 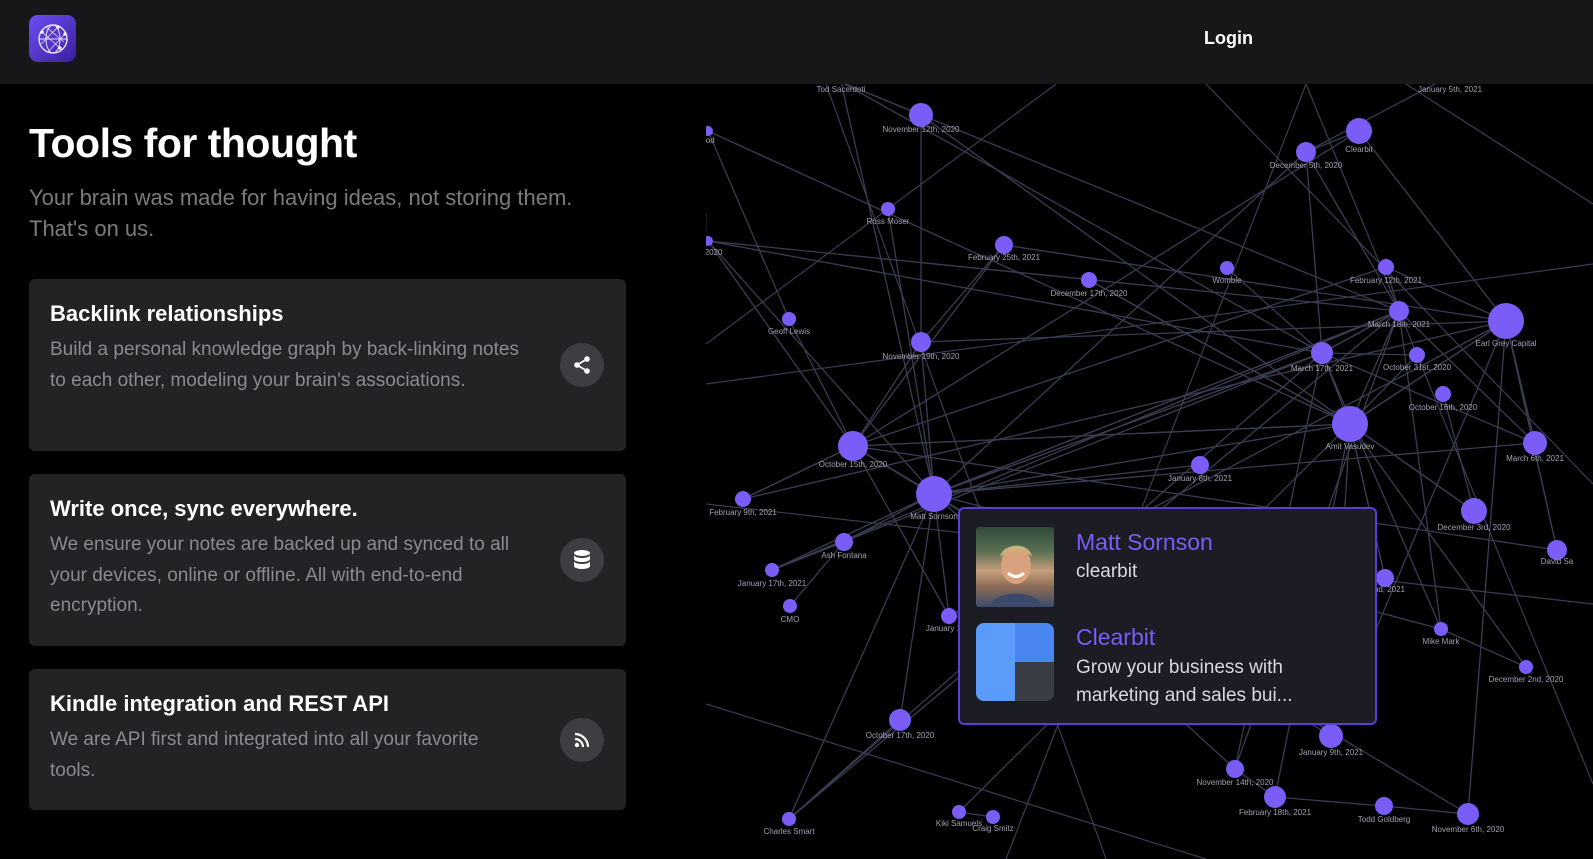 I want to click on graph-node-label: March 6th, 2021, so click(x=1535, y=458).